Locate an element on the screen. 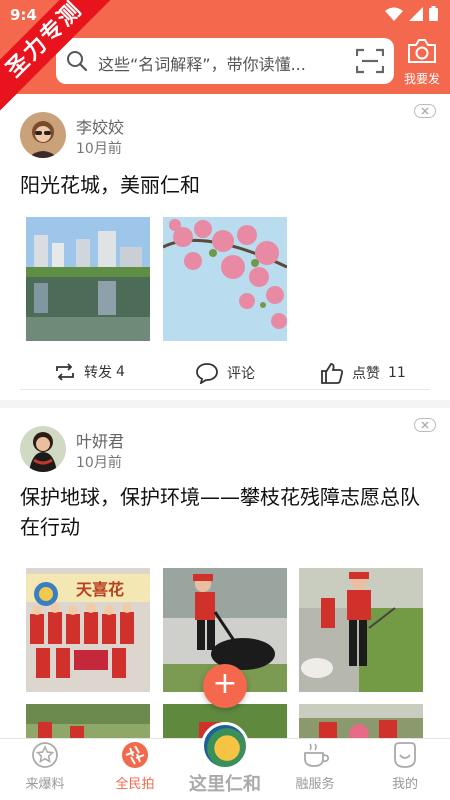  post-actions: 转发 4 评论 点赞 11 is located at coordinates (225, 374).